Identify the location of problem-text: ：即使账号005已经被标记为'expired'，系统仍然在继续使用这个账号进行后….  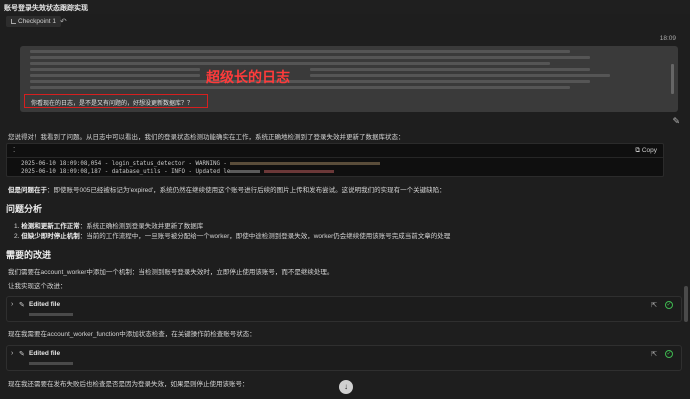
(246, 190).